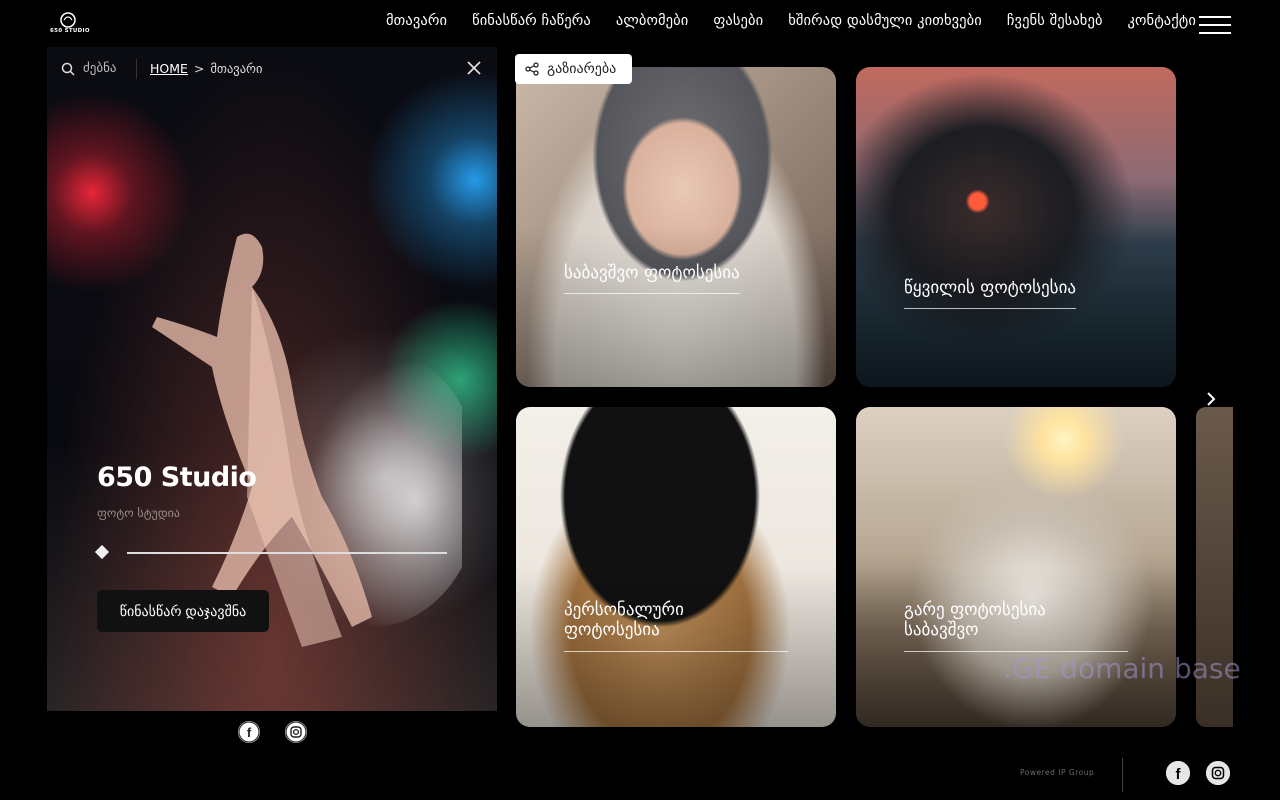 The image size is (1280, 800). What do you see at coordinates (624, 610) in the screenshot?
I see `card-label-line: პერსონალური` at bounding box center [624, 610].